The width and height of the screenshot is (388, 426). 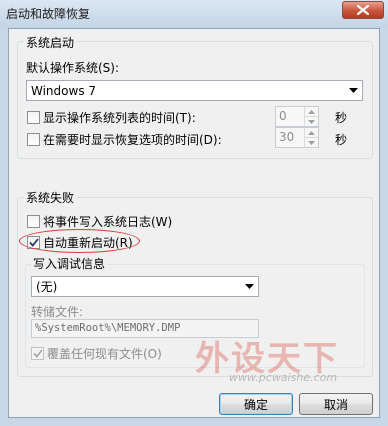 I want to click on show-os-list-box, so click(x=33, y=117).